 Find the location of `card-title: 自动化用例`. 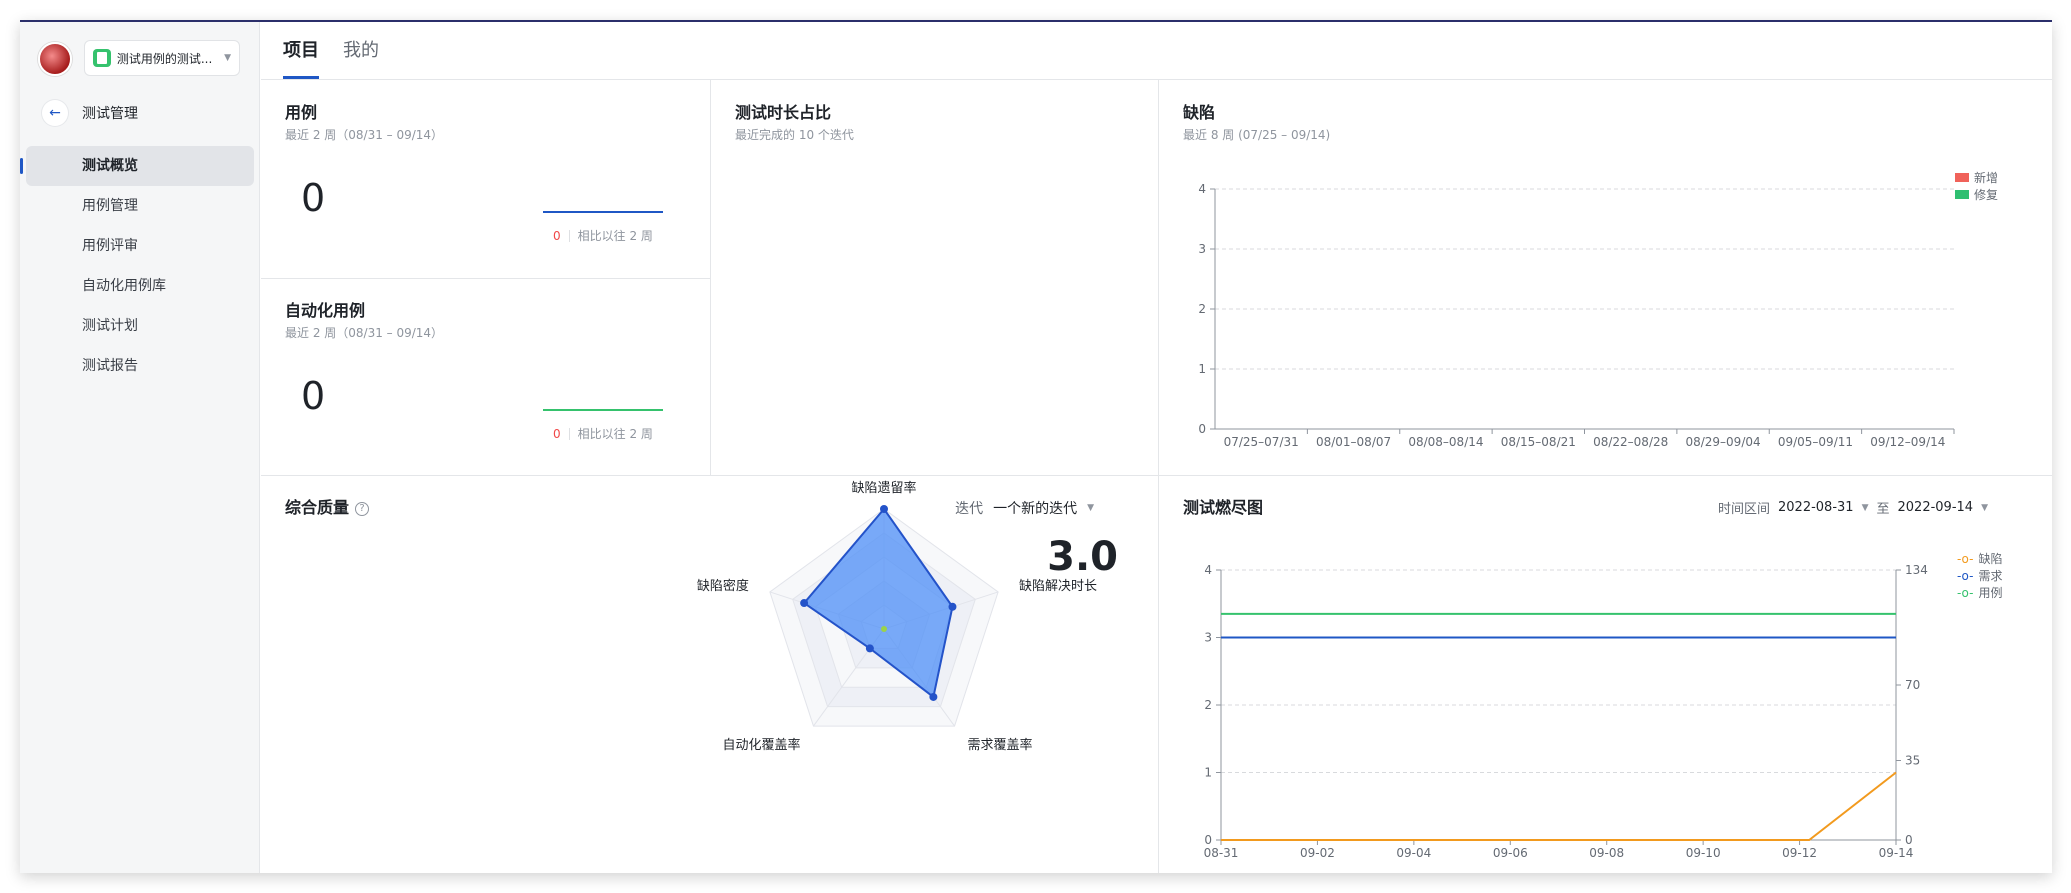

card-title: 自动化用例 is located at coordinates (325, 310).